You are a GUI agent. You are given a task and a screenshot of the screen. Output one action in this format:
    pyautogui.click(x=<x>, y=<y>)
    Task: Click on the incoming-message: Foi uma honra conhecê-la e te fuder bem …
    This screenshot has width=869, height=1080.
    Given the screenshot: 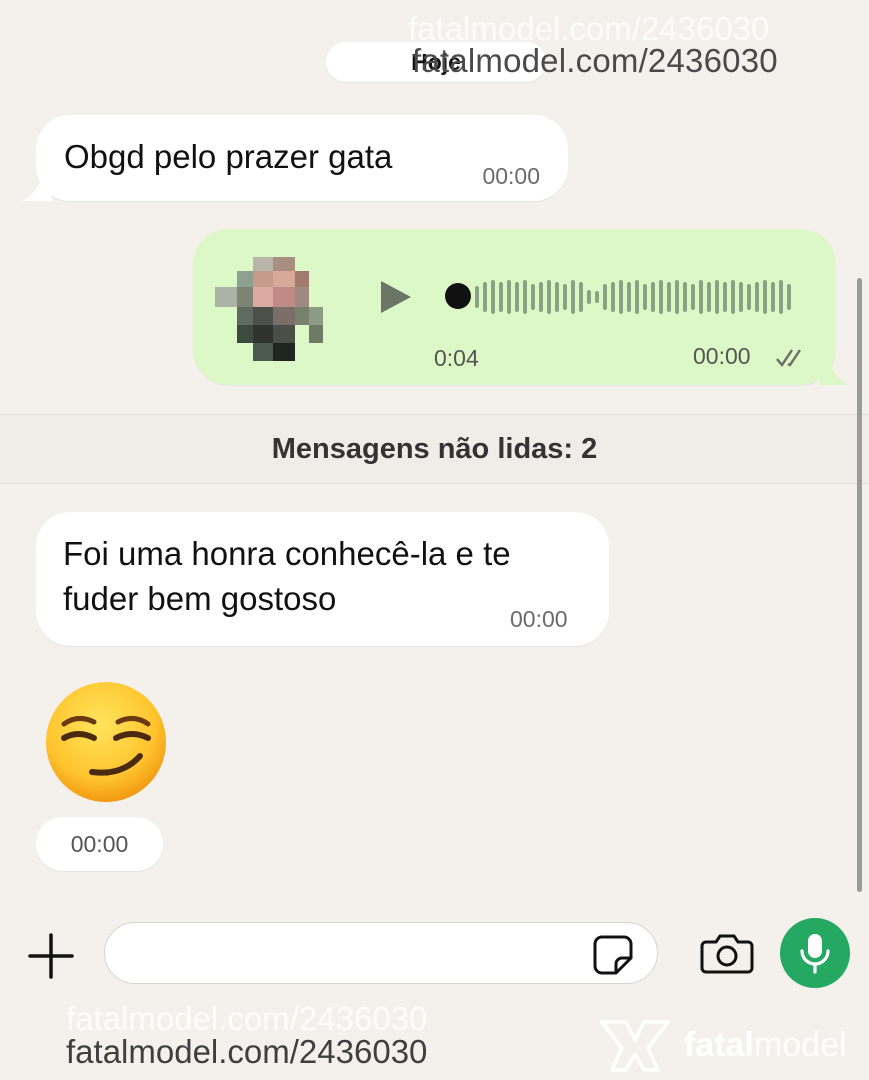 What is the action you would take?
    pyautogui.click(x=322, y=579)
    